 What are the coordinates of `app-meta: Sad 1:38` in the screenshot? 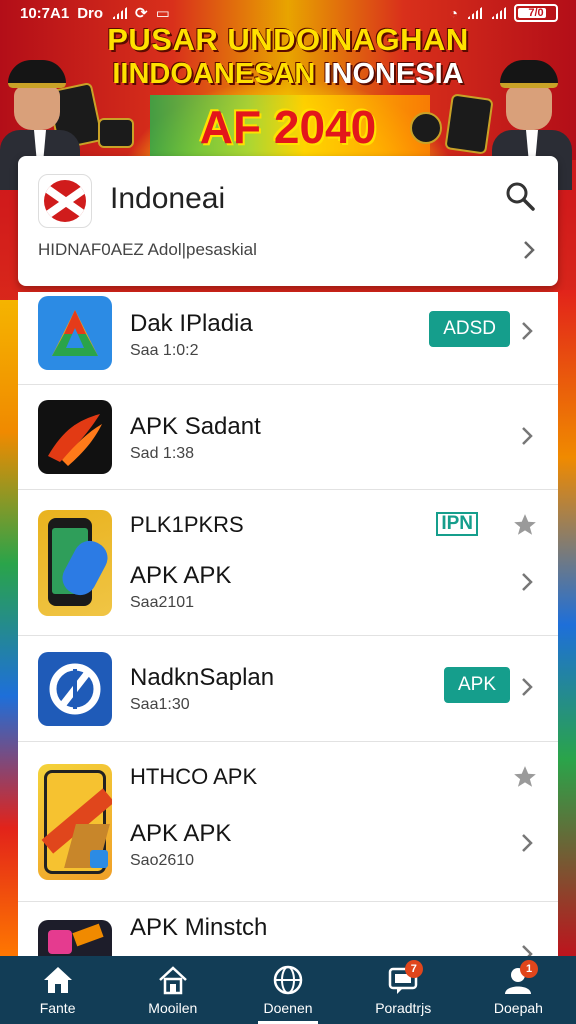 It's located at (162, 453).